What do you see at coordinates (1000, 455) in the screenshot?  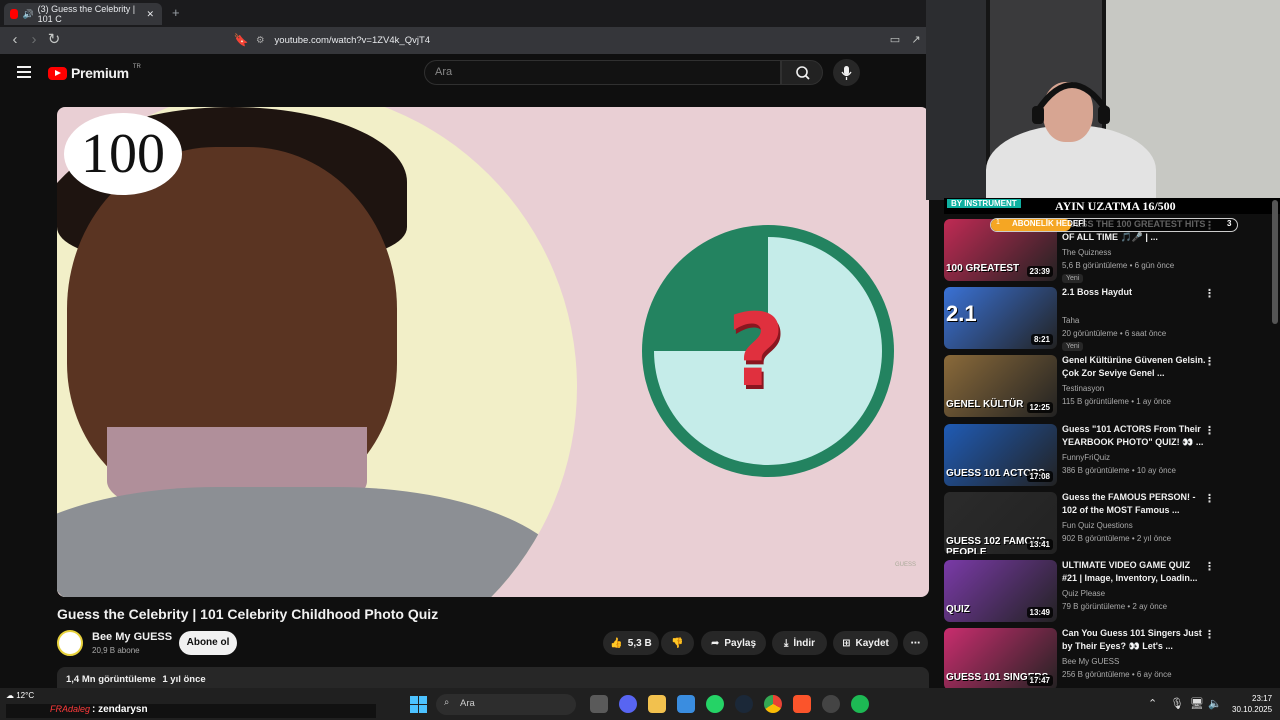 I see `video-thumbnail: GUESS 101 ACTORS 17:08` at bounding box center [1000, 455].